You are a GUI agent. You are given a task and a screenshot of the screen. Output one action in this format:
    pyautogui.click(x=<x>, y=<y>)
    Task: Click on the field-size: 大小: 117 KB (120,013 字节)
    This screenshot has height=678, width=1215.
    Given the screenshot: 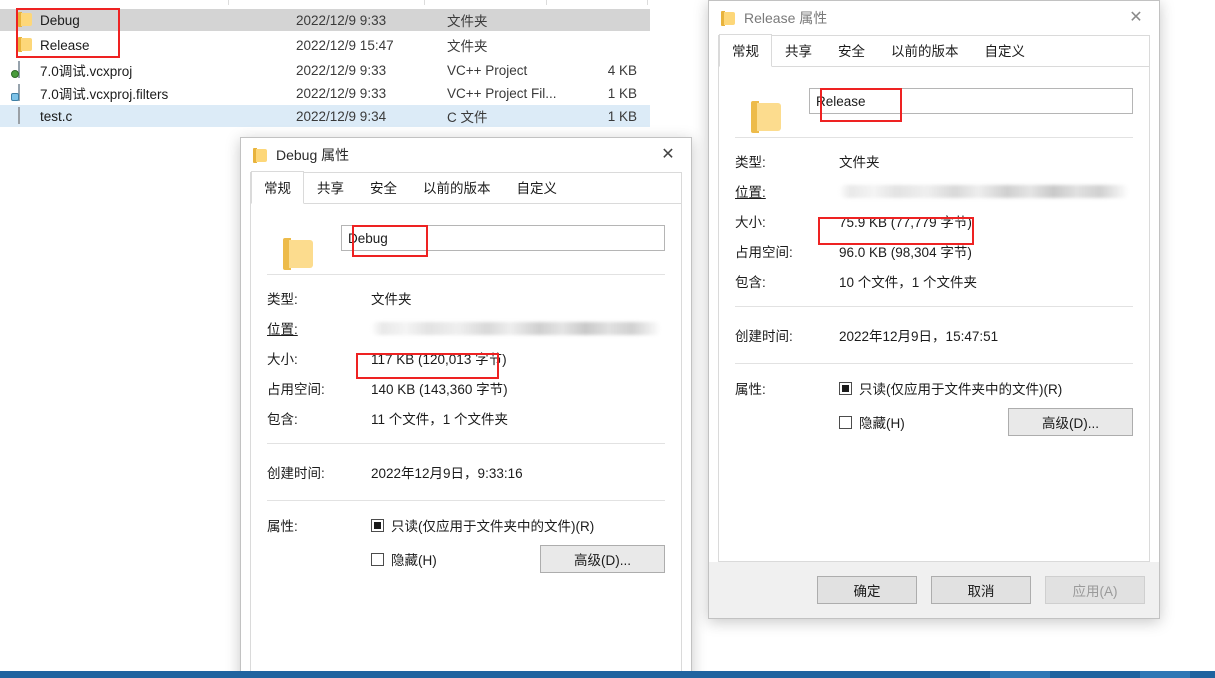 What is the action you would take?
    pyautogui.click(x=466, y=358)
    